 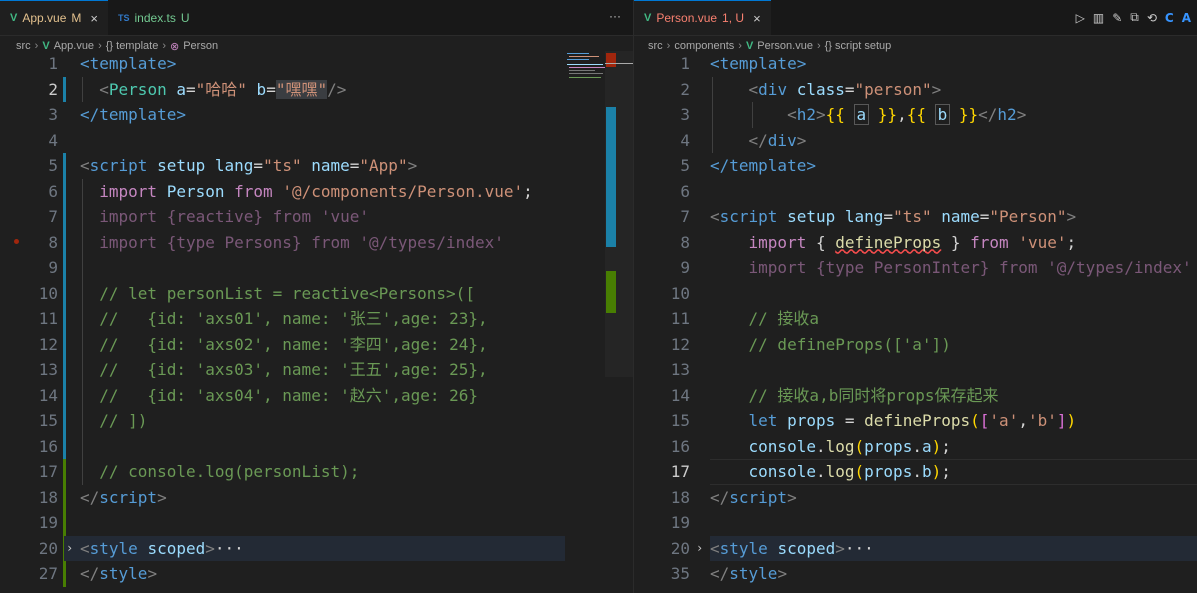 I want to click on code-line: 16, so click(x=316, y=447).